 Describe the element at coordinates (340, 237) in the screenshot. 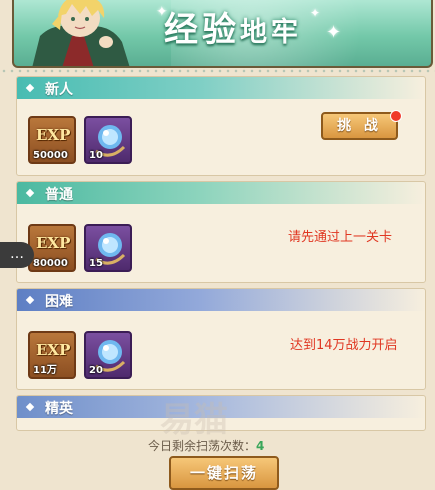

I see `unlock-requirement: 请先通过上一关卡` at that location.